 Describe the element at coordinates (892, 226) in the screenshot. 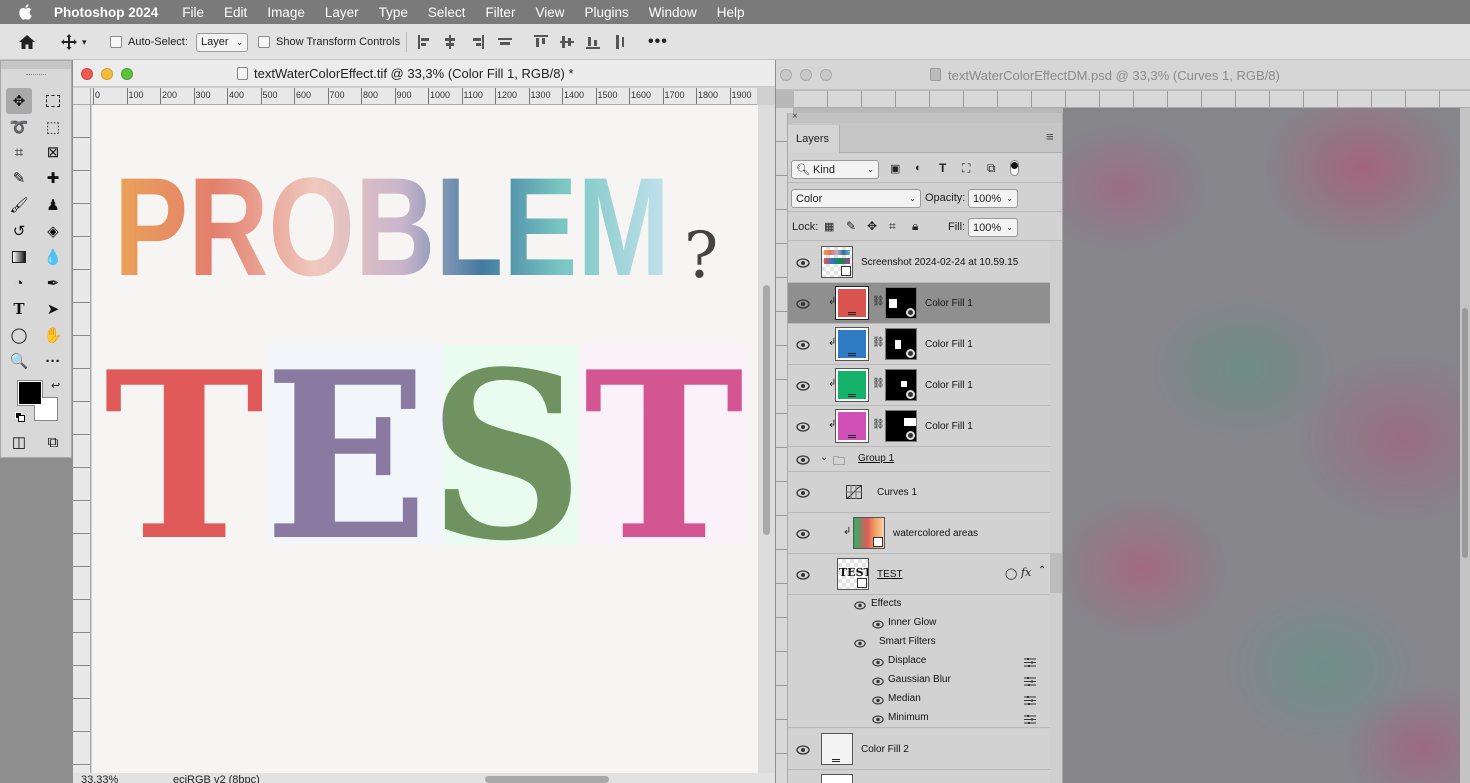

I see `lock-artboard-icon: ⌗` at that location.